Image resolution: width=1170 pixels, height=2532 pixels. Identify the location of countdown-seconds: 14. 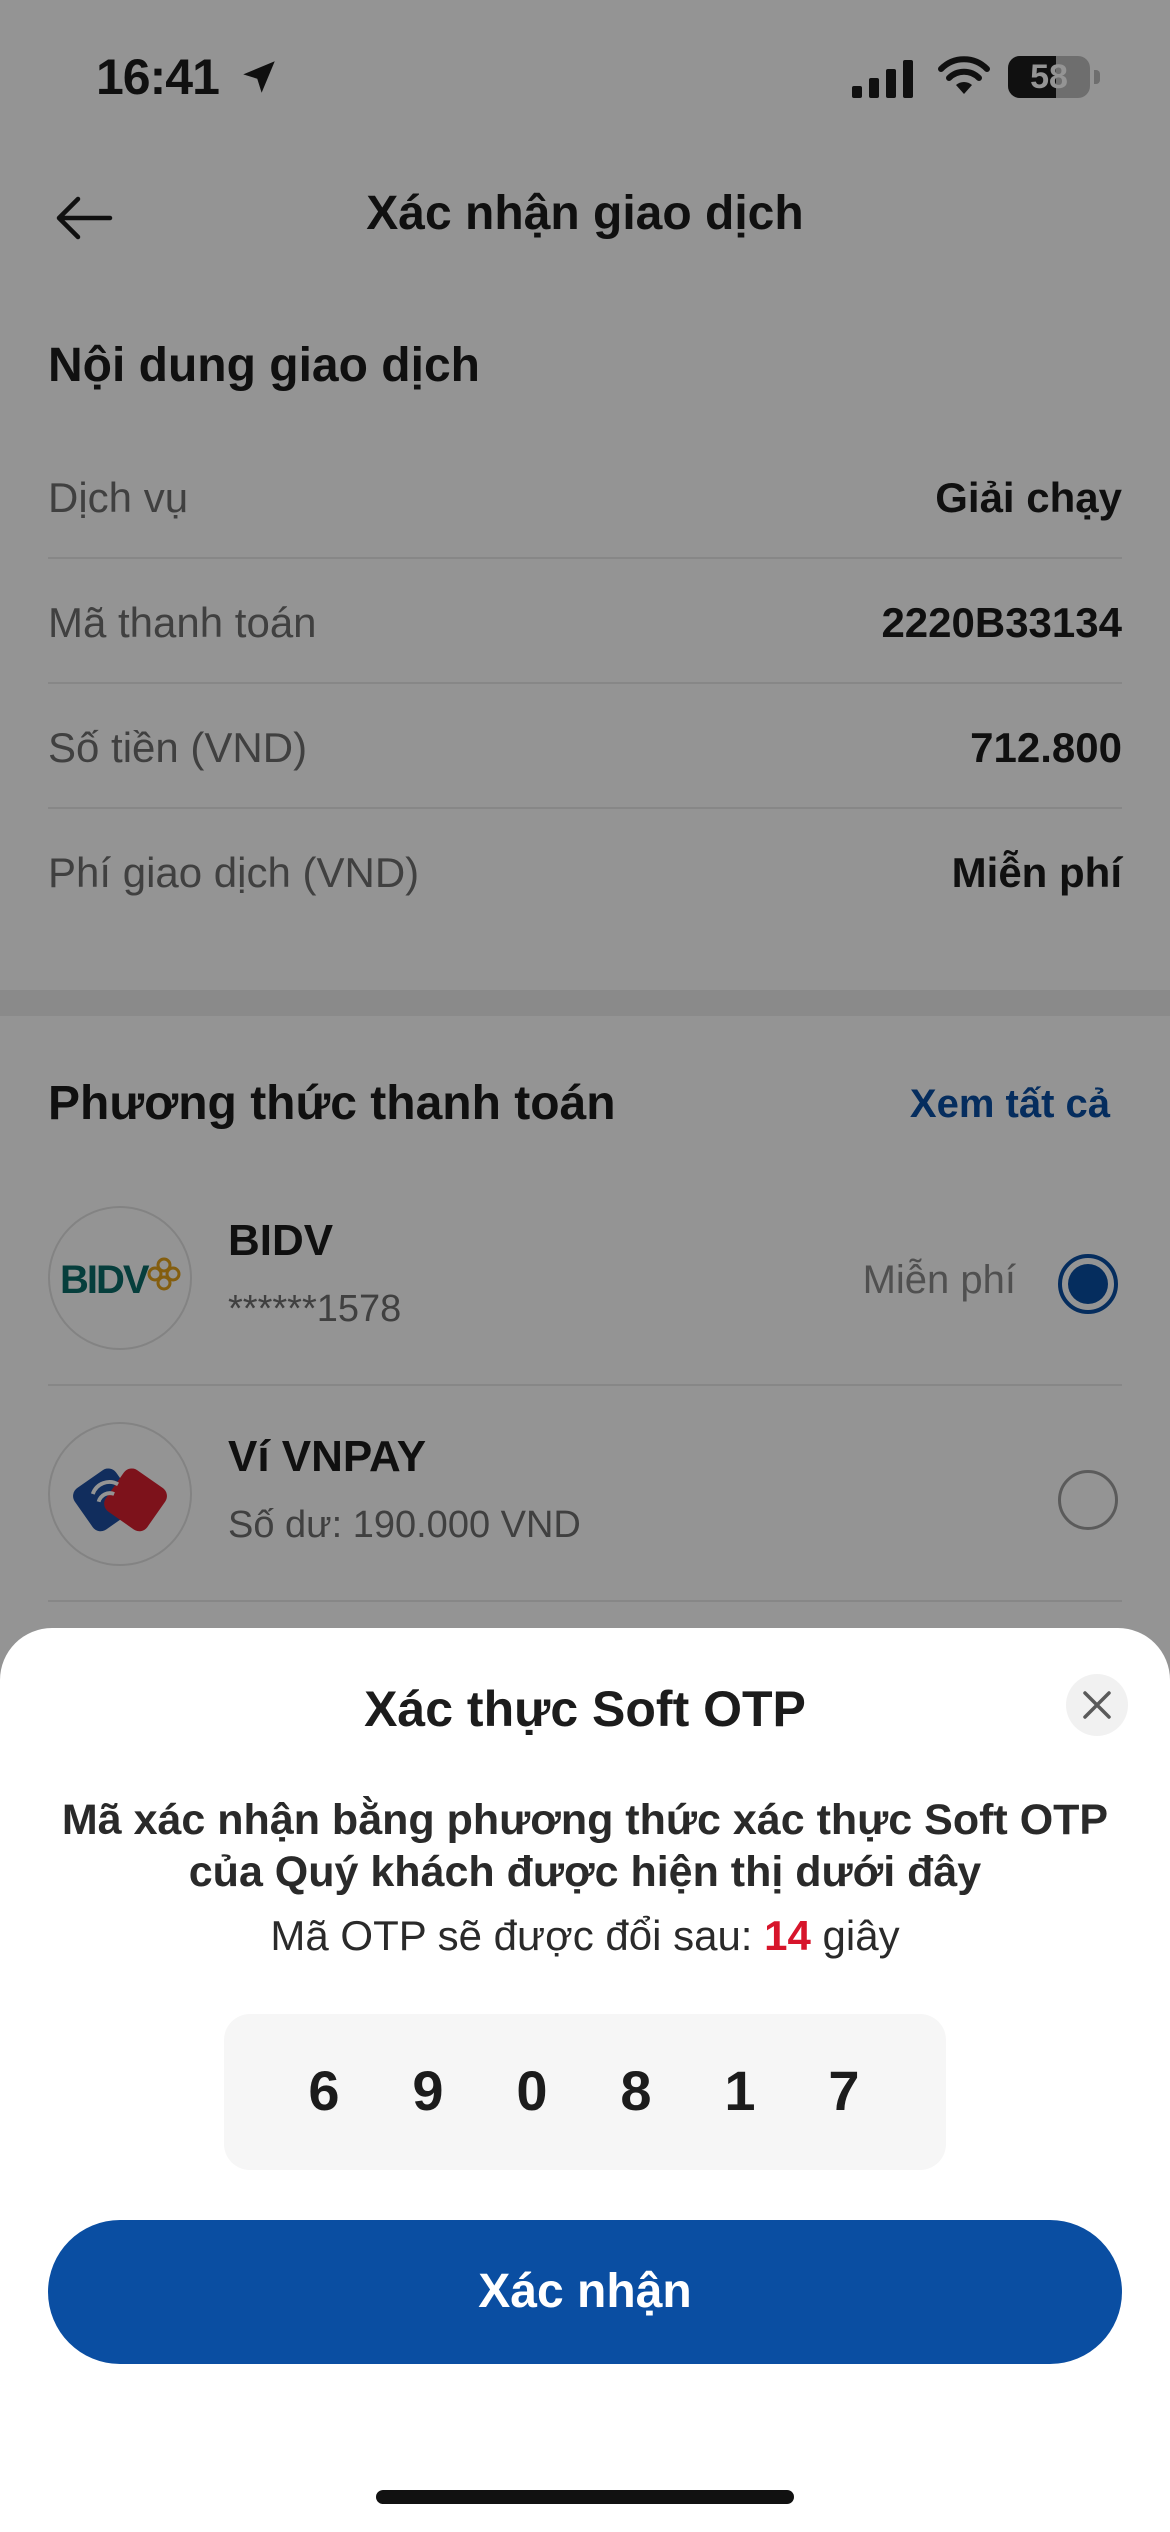
(787, 1935).